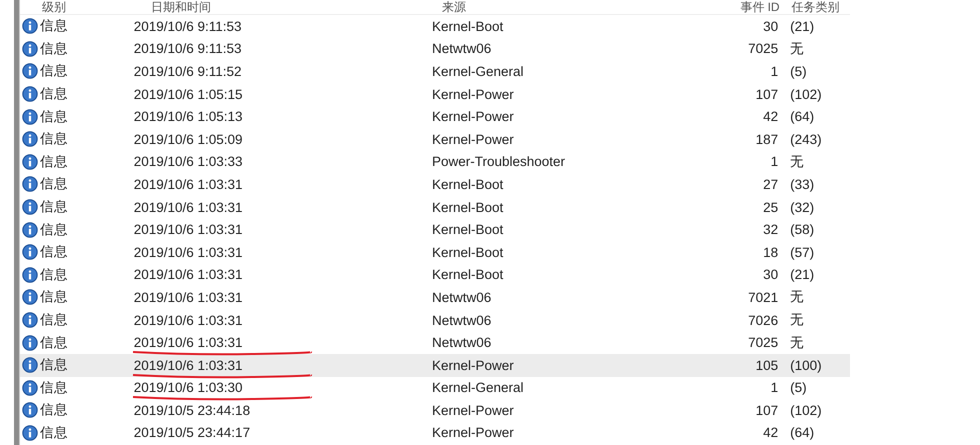 This screenshot has width=980, height=445. What do you see at coordinates (802, 207) in the screenshot?
I see `table-cell-text: (32)` at bounding box center [802, 207].